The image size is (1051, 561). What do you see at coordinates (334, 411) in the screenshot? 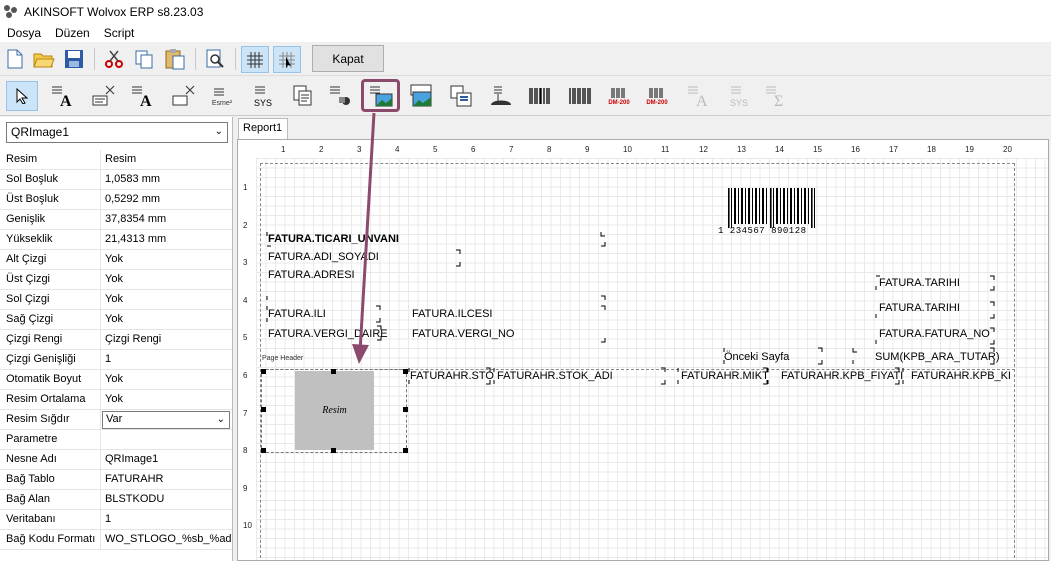
I see `selection-frame` at bounding box center [334, 411].